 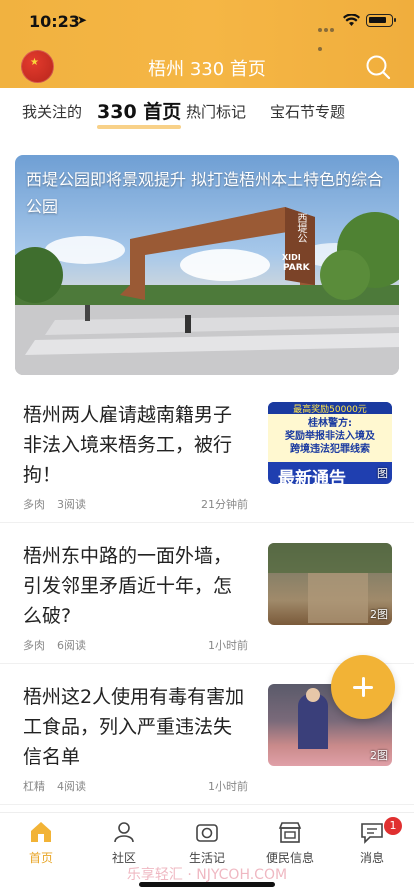 I want to click on channel-tabs: 我关注的 330 首页 热门标记 宝石节专题, so click(x=207, y=147).